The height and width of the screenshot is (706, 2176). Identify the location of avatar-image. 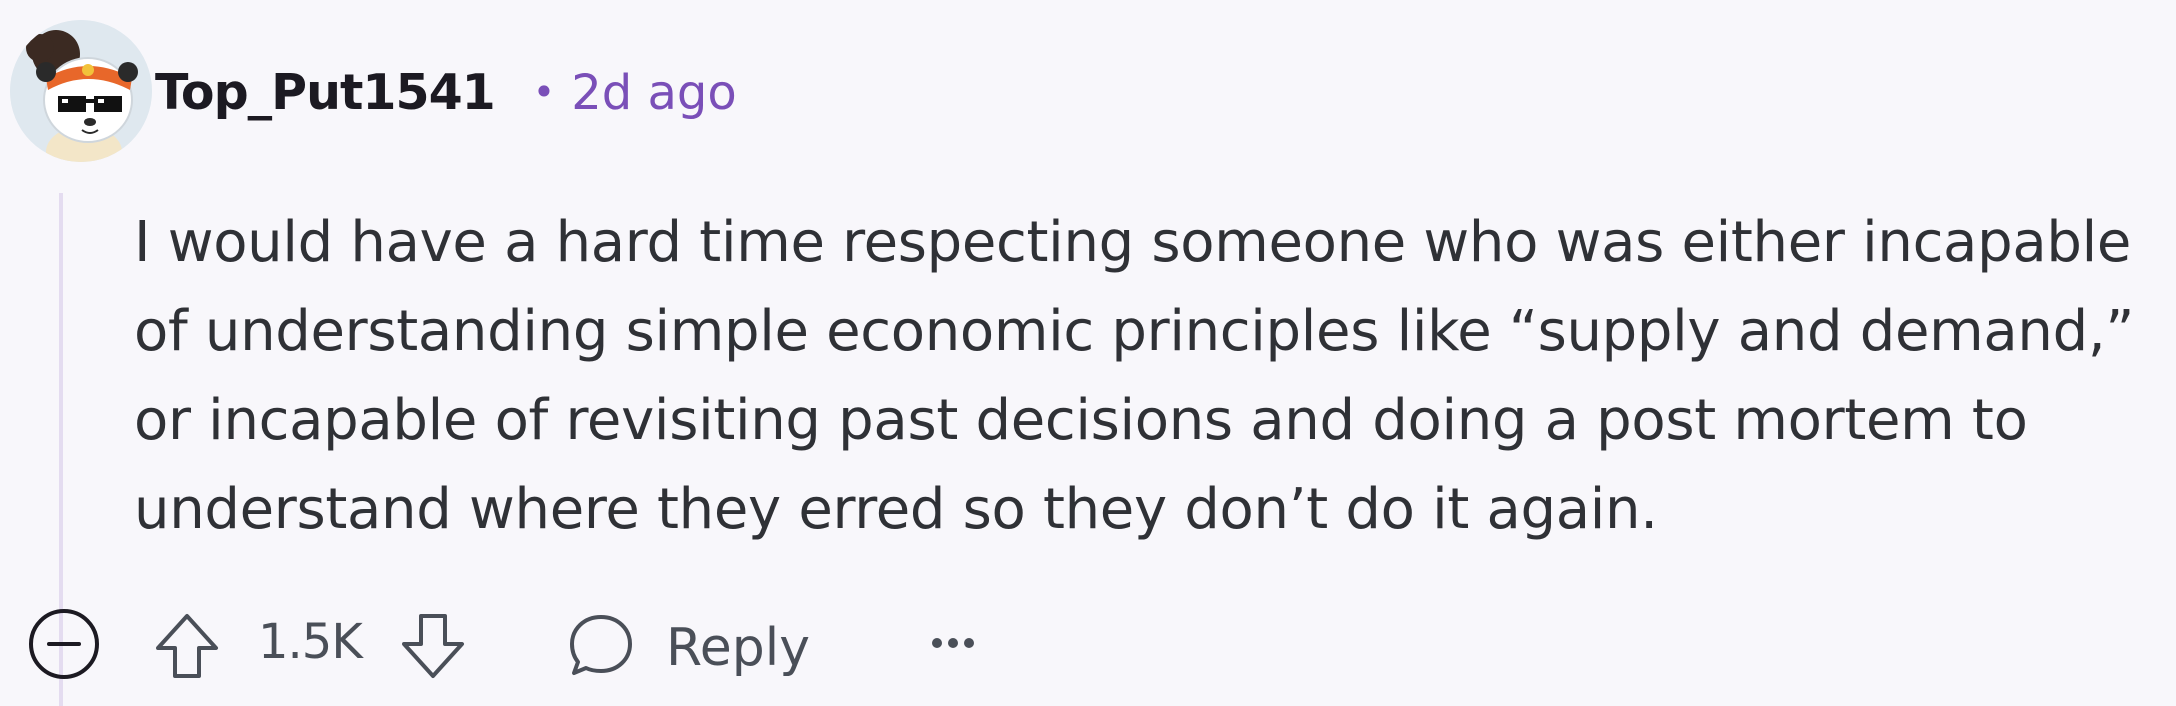
(81, 91).